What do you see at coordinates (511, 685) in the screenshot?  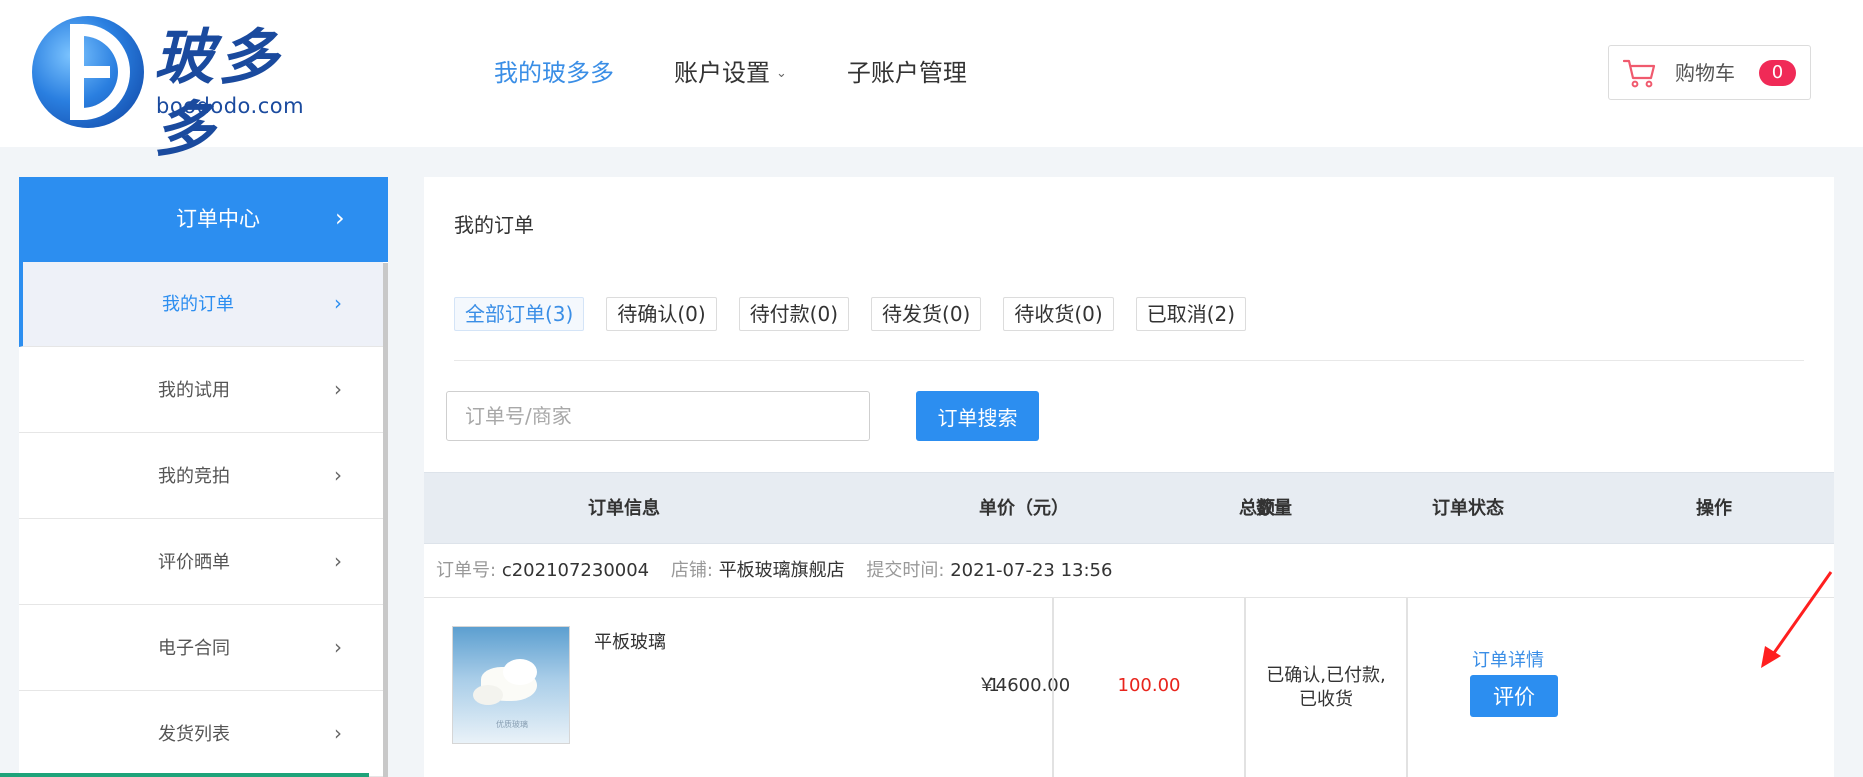 I see `product-thumbnail: 优质玻璃` at bounding box center [511, 685].